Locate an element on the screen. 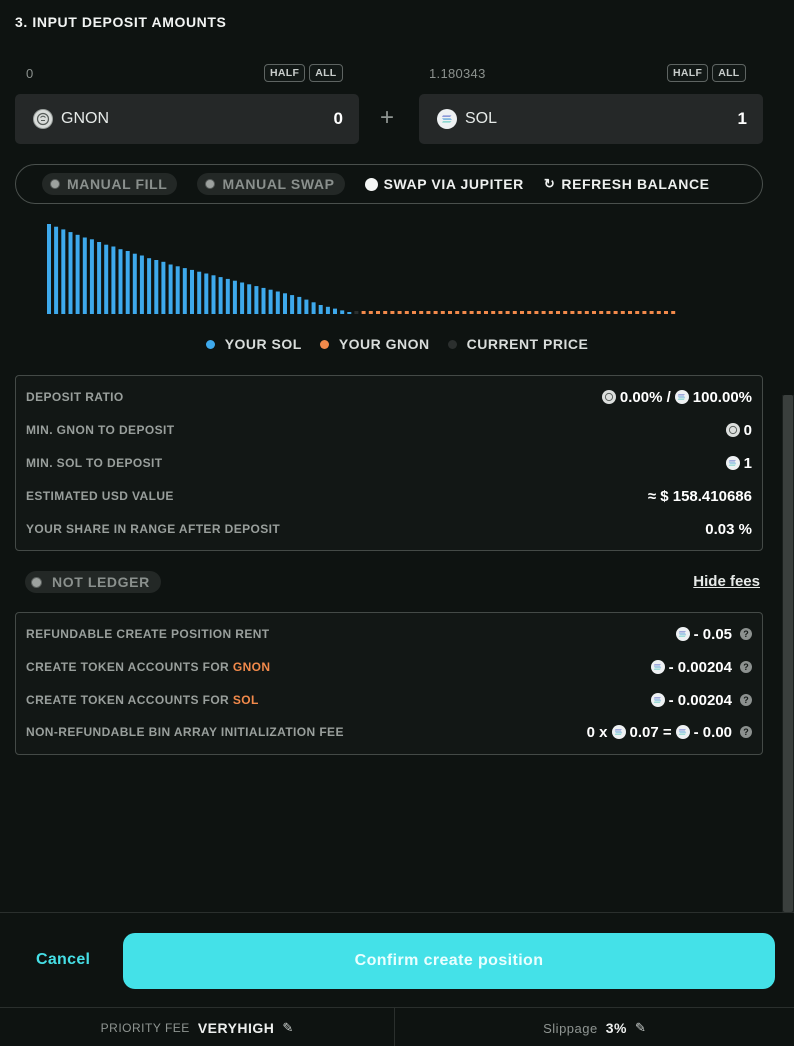 The width and height of the screenshot is (794, 1046). sol-half-button: HALF is located at coordinates (688, 73).